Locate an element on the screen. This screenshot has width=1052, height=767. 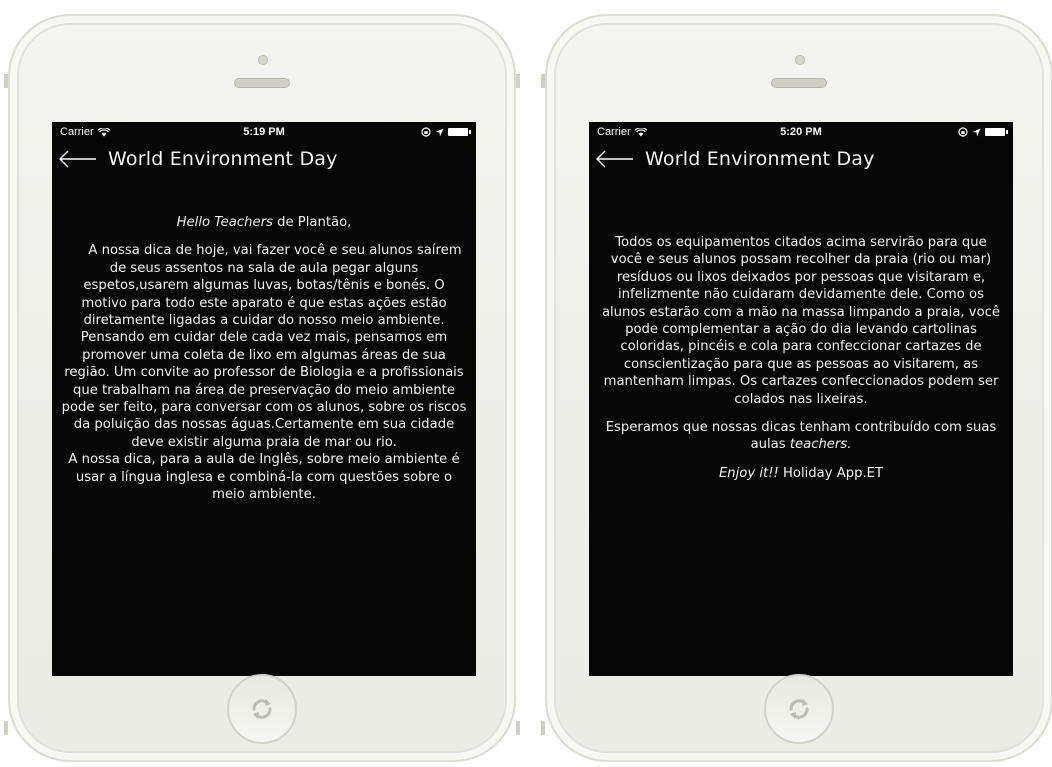
status-time: 5:19 PM is located at coordinates (264, 132).